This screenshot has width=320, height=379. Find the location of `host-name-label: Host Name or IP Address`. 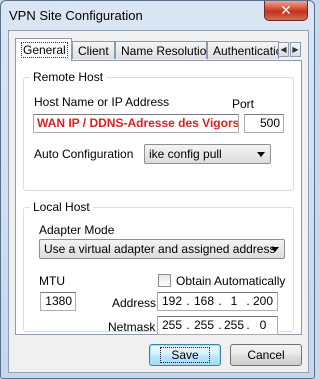

host-name-label: Host Name or IP Address is located at coordinates (102, 102).